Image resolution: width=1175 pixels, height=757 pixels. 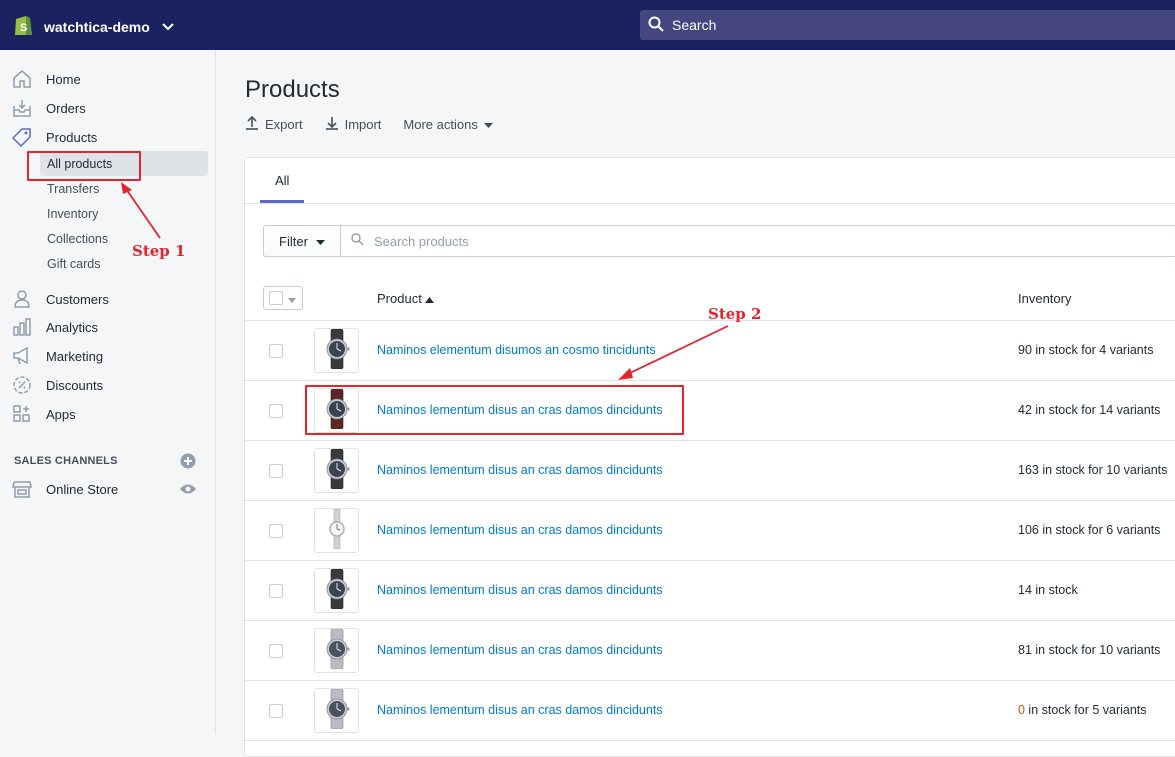 What do you see at coordinates (293, 241) in the screenshot?
I see `filter-label: Filter` at bounding box center [293, 241].